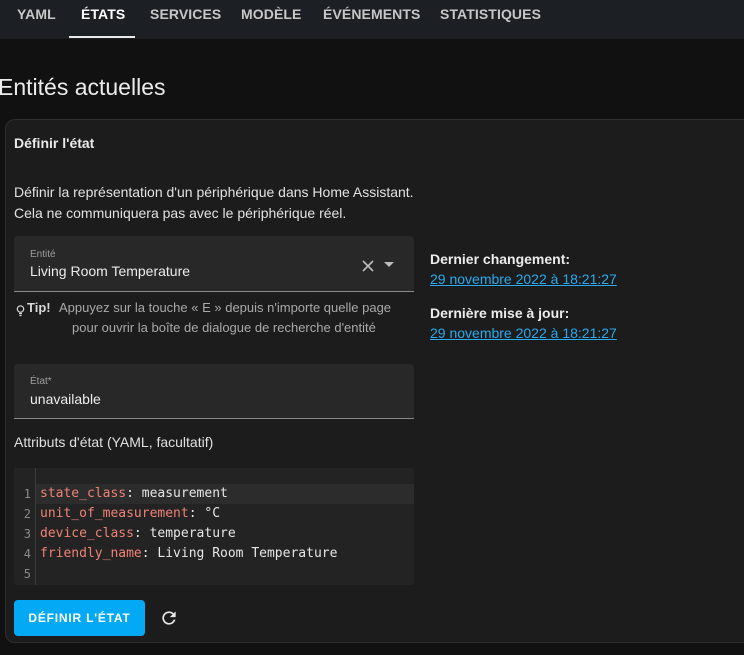 This screenshot has width=744, height=655. Describe the element at coordinates (271, 19) in the screenshot. I see `tab-template: MODÈLE` at that location.